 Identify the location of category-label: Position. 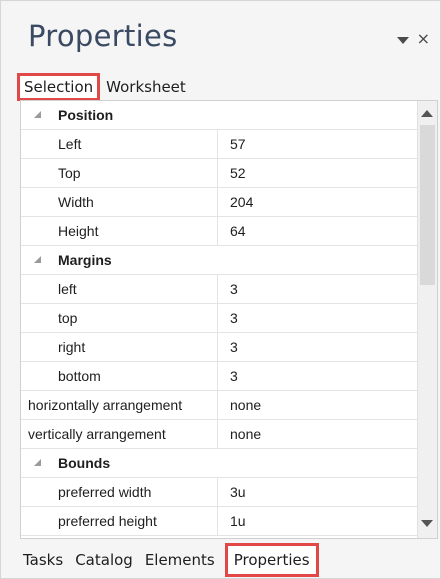
(86, 115).